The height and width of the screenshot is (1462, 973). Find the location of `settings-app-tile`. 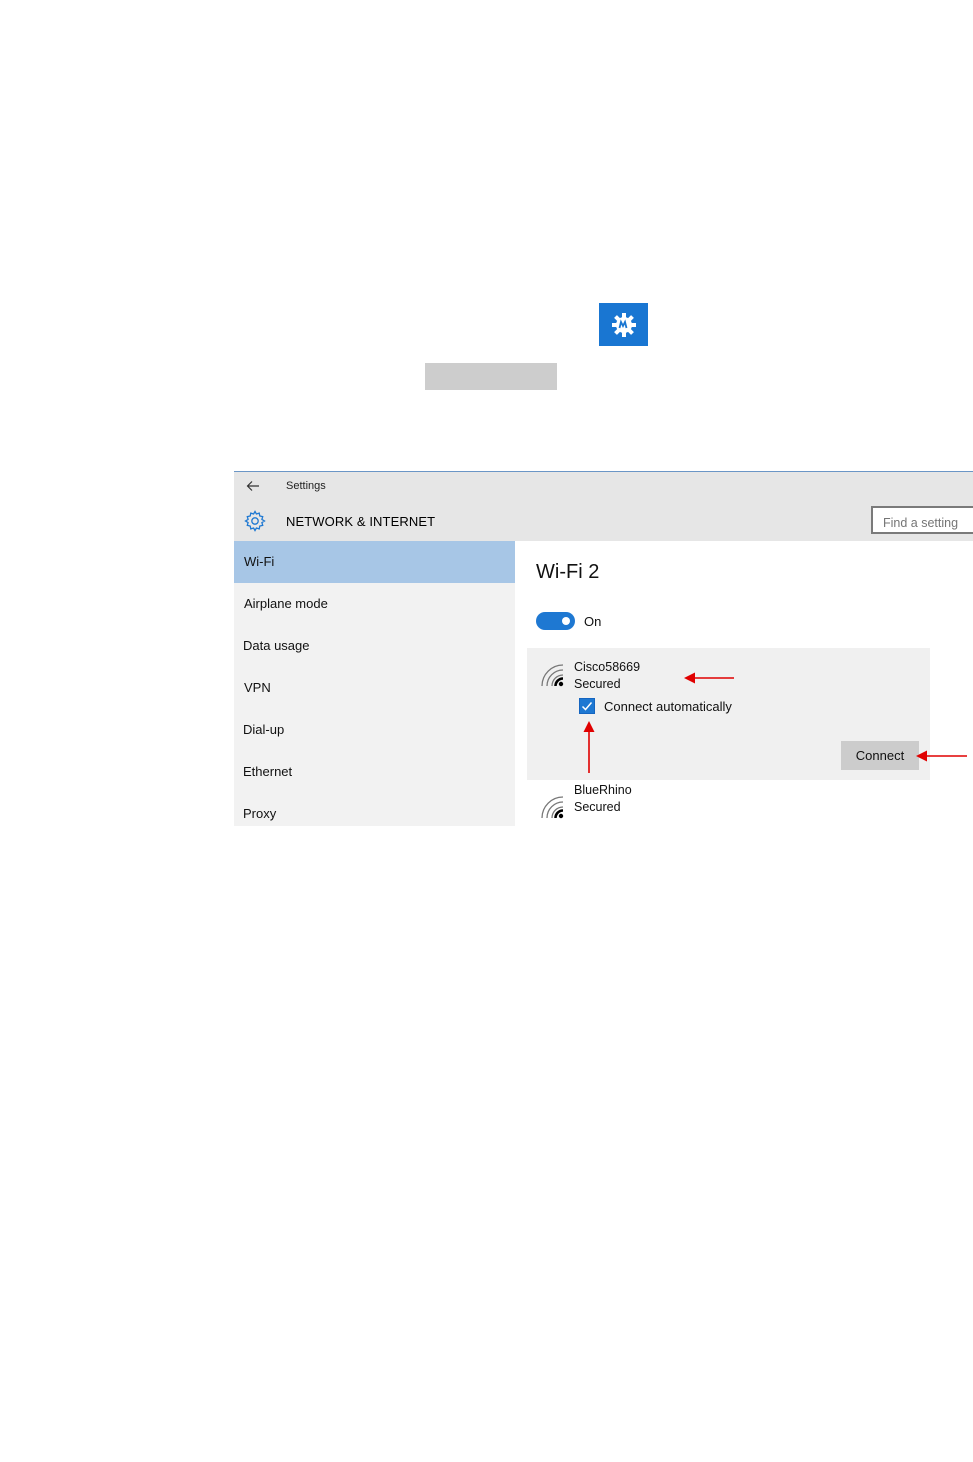

settings-app-tile is located at coordinates (623, 324).